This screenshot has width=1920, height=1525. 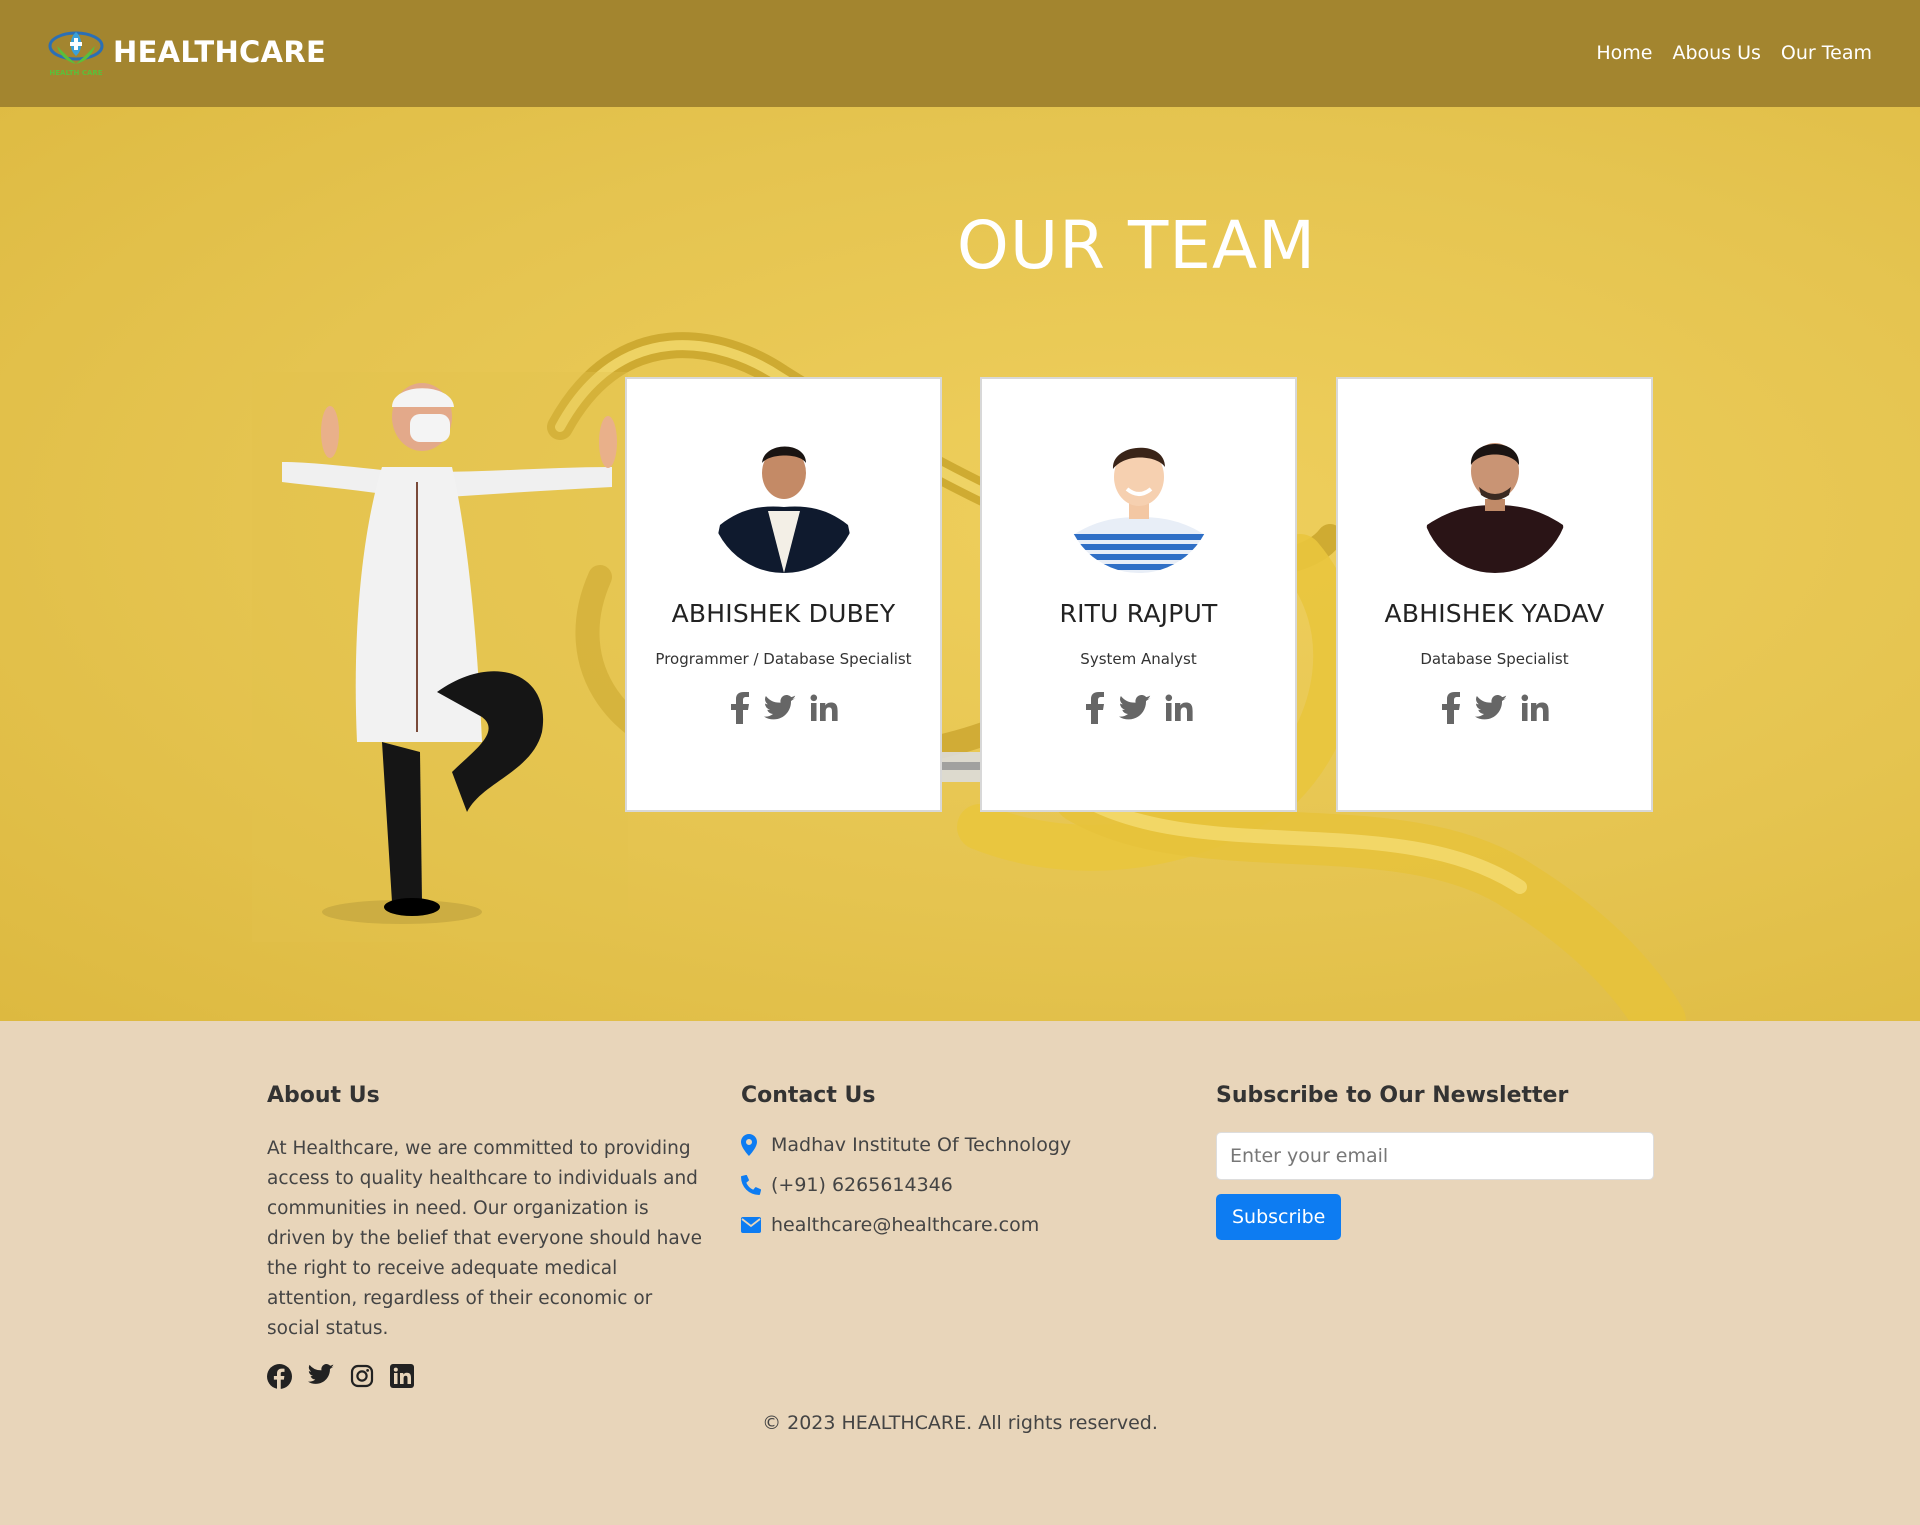 I want to click on footer-social-links, so click(x=487, y=1376).